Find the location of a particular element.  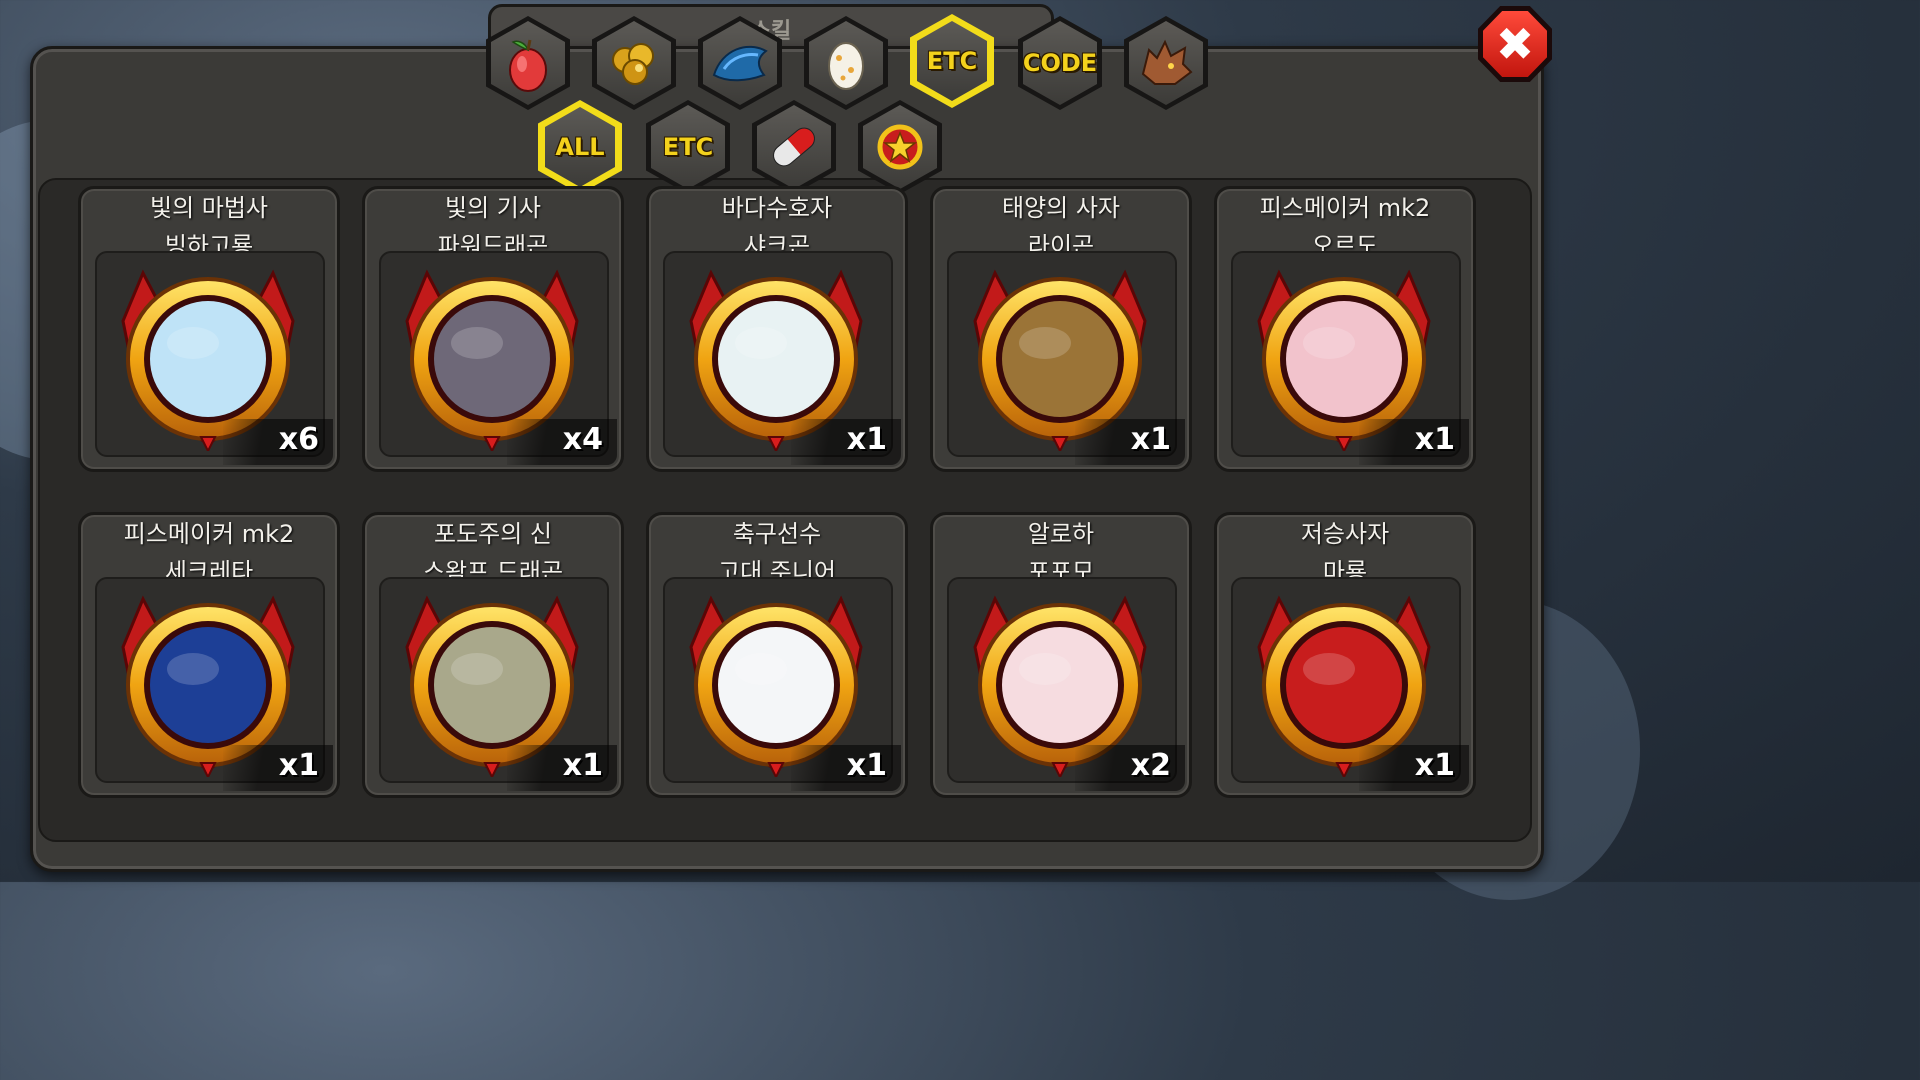

item-name-line1: 축구선수 is located at coordinates (777, 534).